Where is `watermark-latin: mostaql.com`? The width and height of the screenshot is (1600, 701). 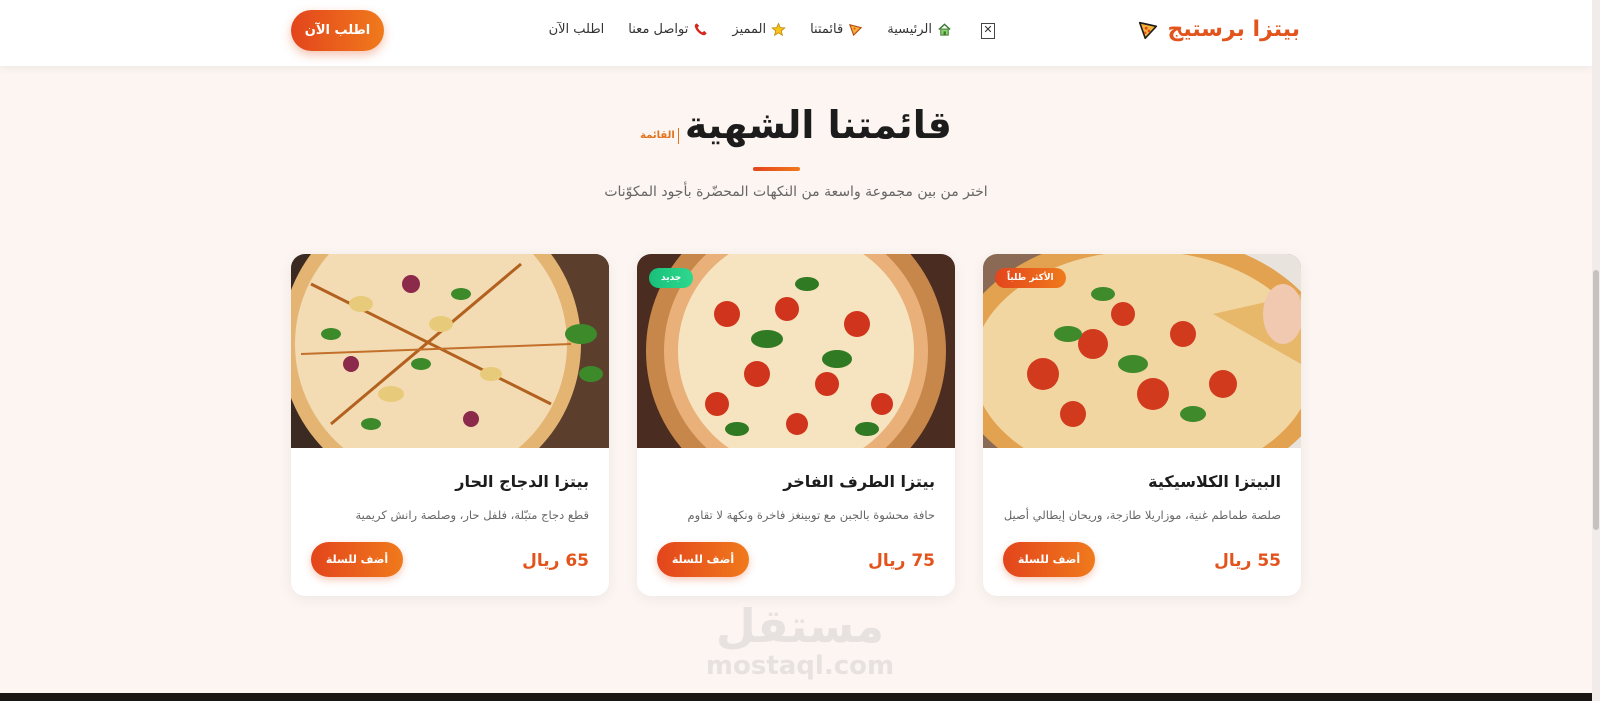
watermark-latin: mostaql.com is located at coordinates (800, 666).